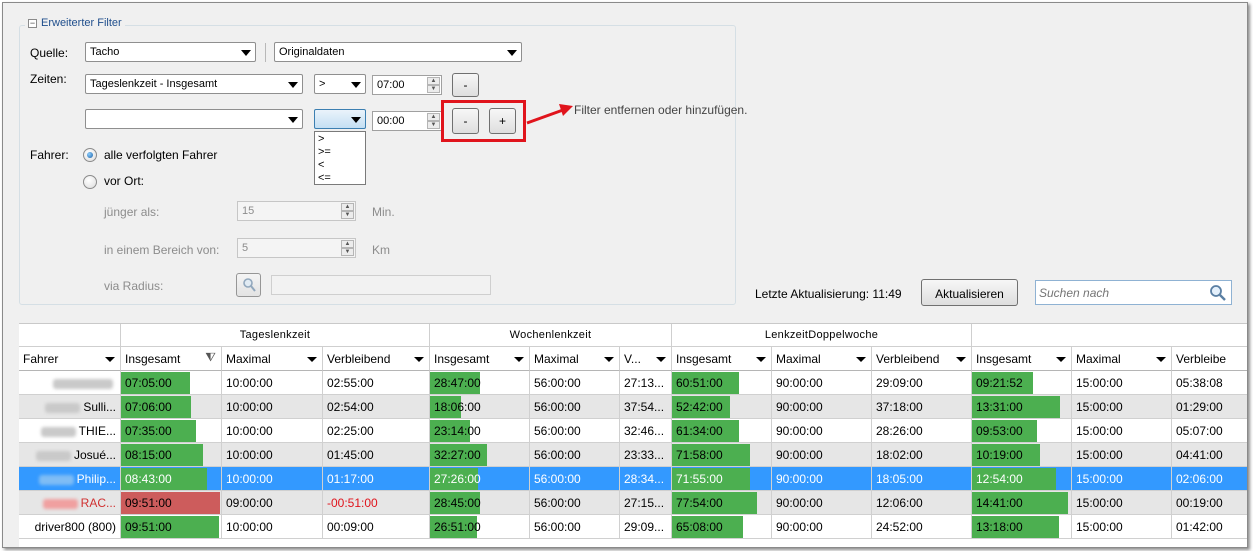 This screenshot has width=1253, height=551. Describe the element at coordinates (32, 23) in the screenshot. I see `collapse-icon: −` at that location.